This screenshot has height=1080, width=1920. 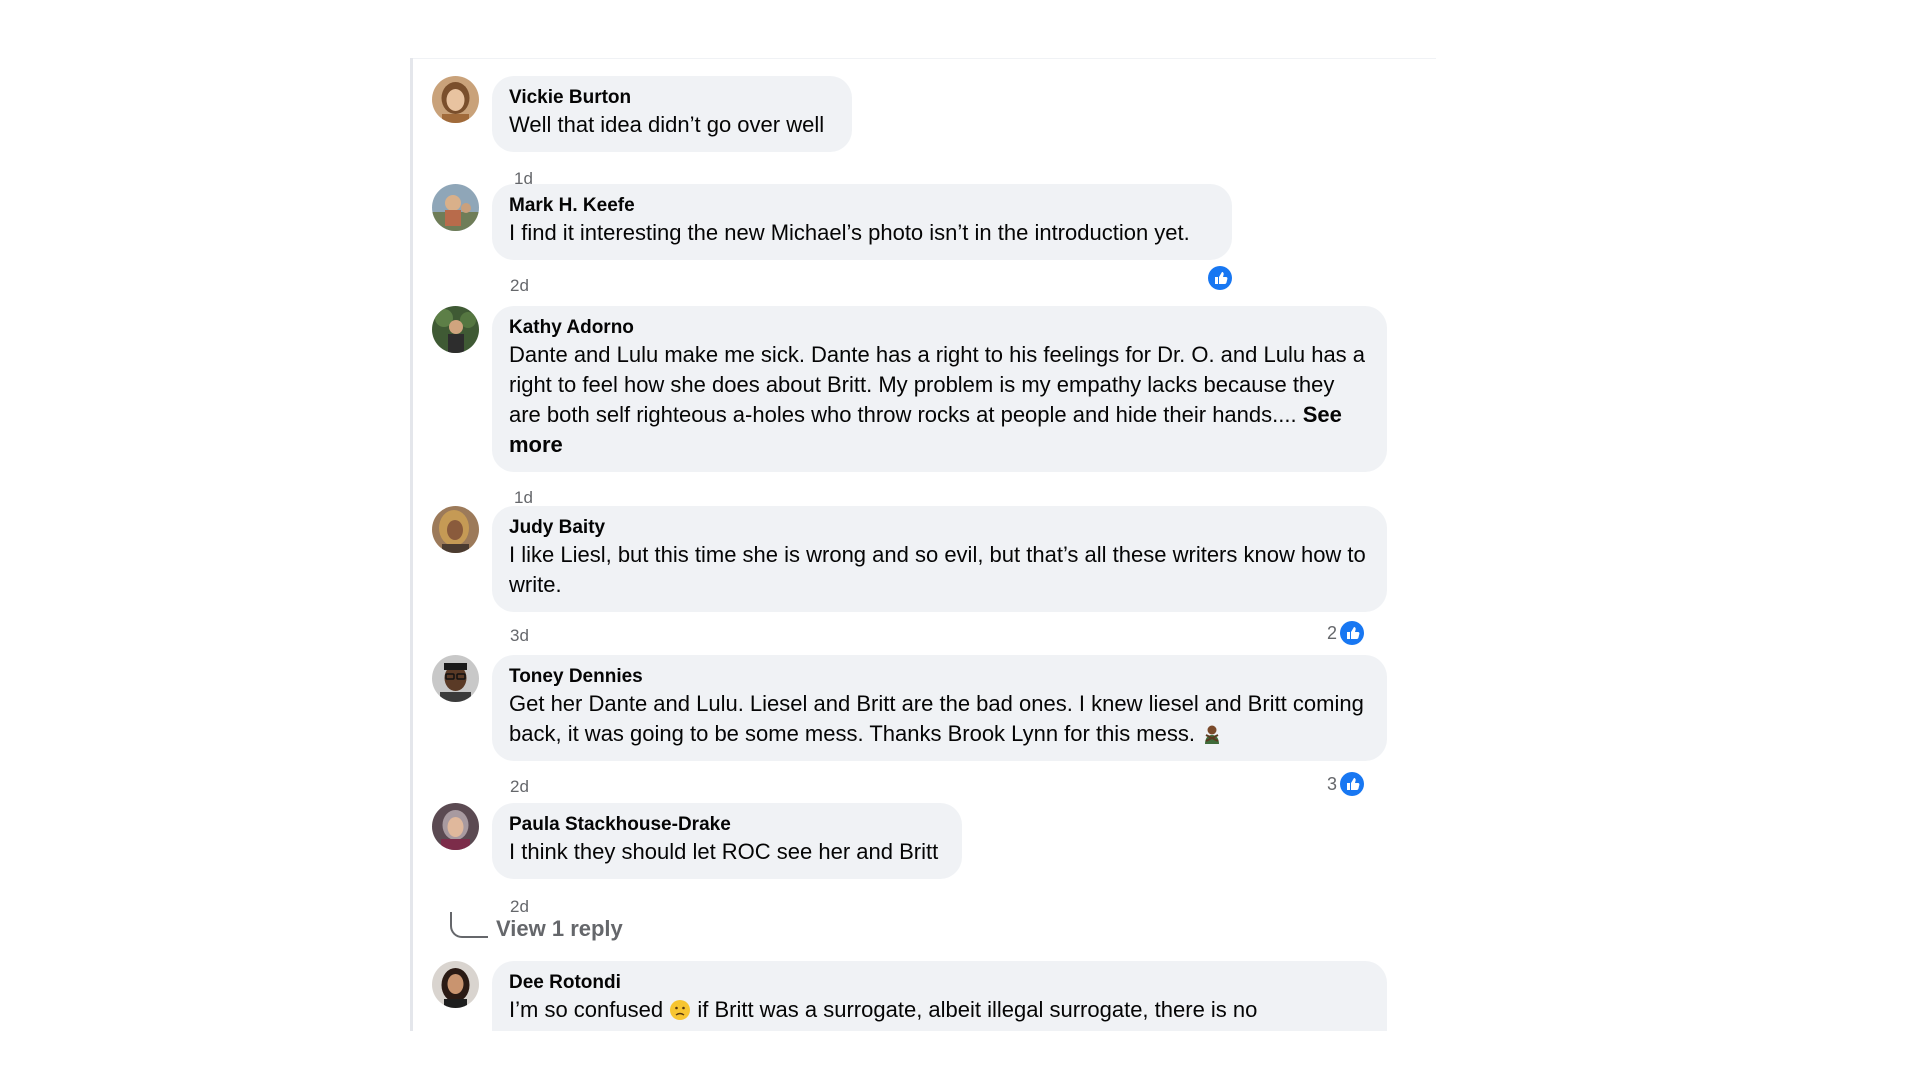 What do you see at coordinates (519, 636) in the screenshot?
I see `comment-timestamp: 3d` at bounding box center [519, 636].